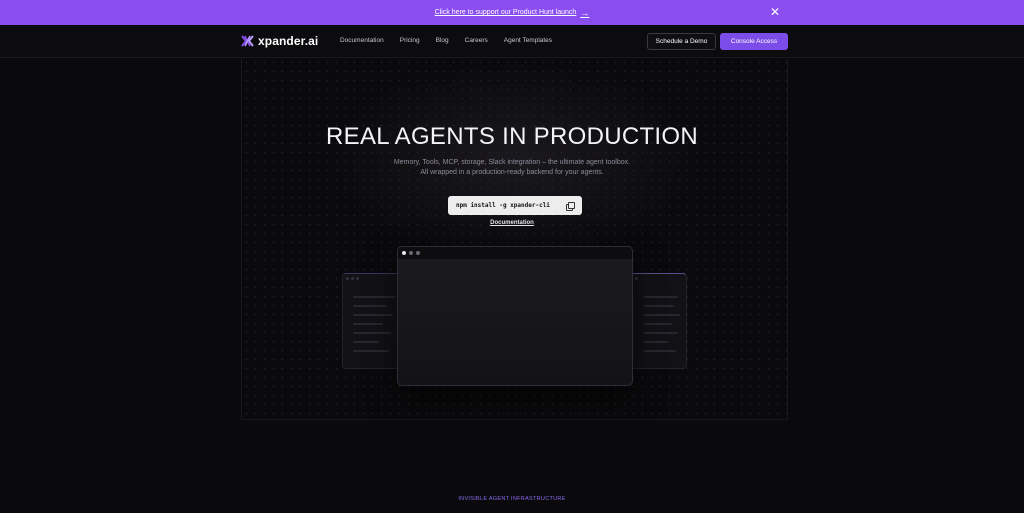  What do you see at coordinates (410, 40) in the screenshot?
I see `nav-link-pricing: Pricing` at bounding box center [410, 40].